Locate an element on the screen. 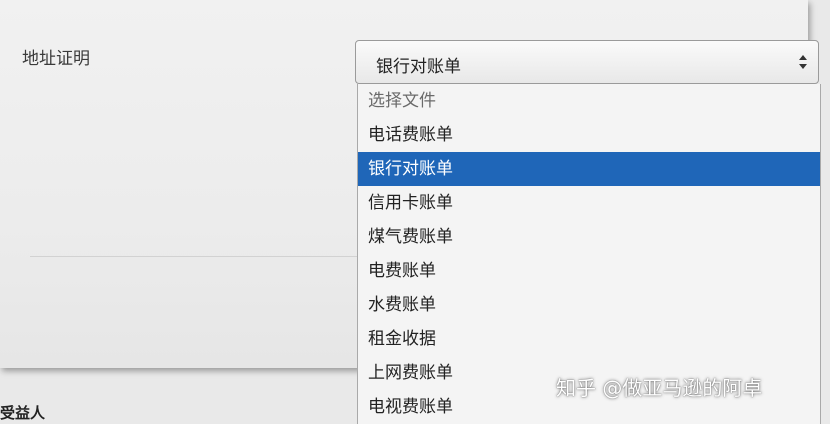 This screenshot has width=830, height=424. option-water-bill: 水费账单 is located at coordinates (589, 305).